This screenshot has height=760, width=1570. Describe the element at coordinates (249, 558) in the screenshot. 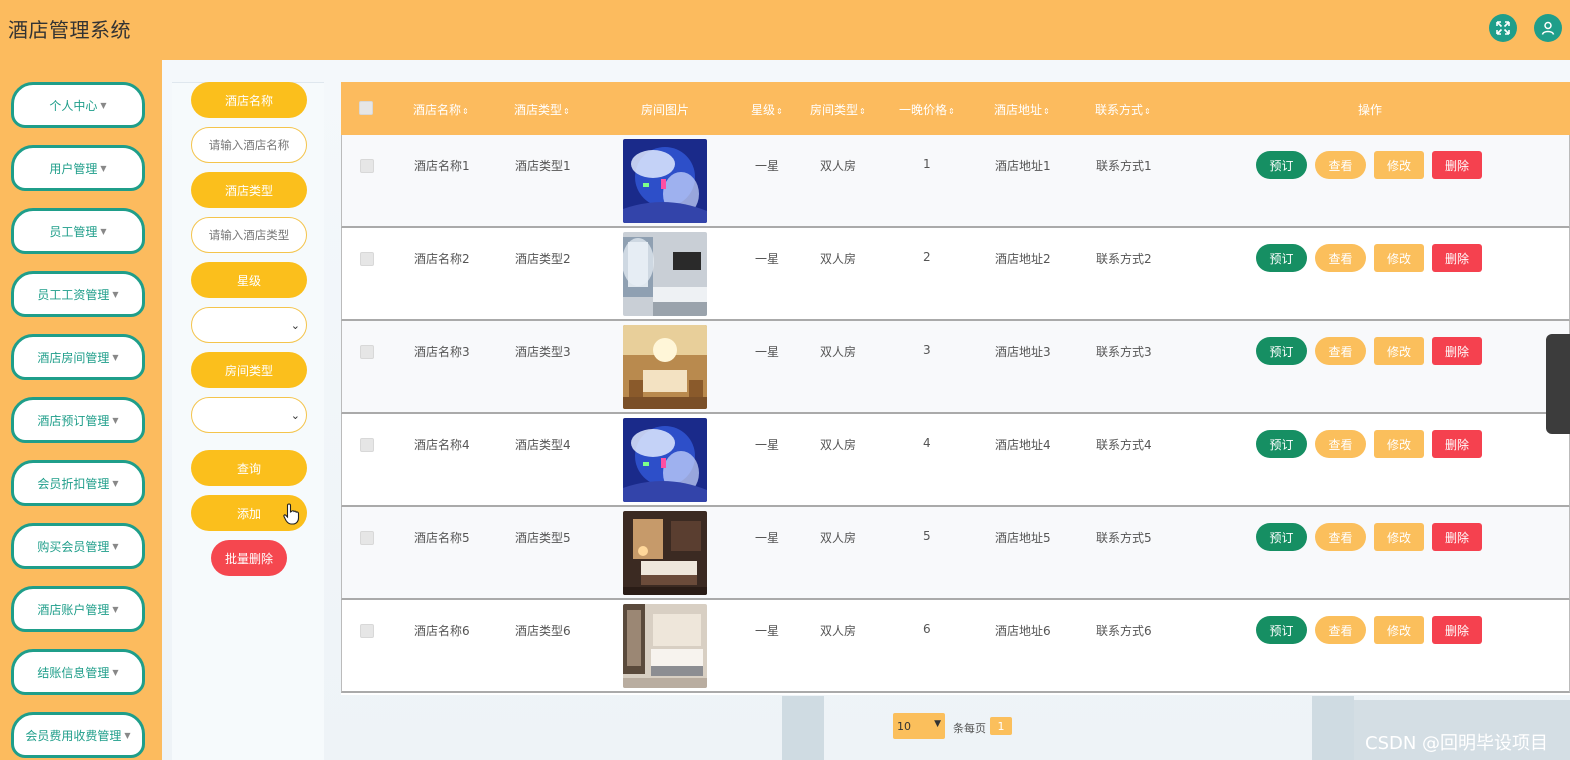

I see `batch-delete-button: 批量删除` at that location.